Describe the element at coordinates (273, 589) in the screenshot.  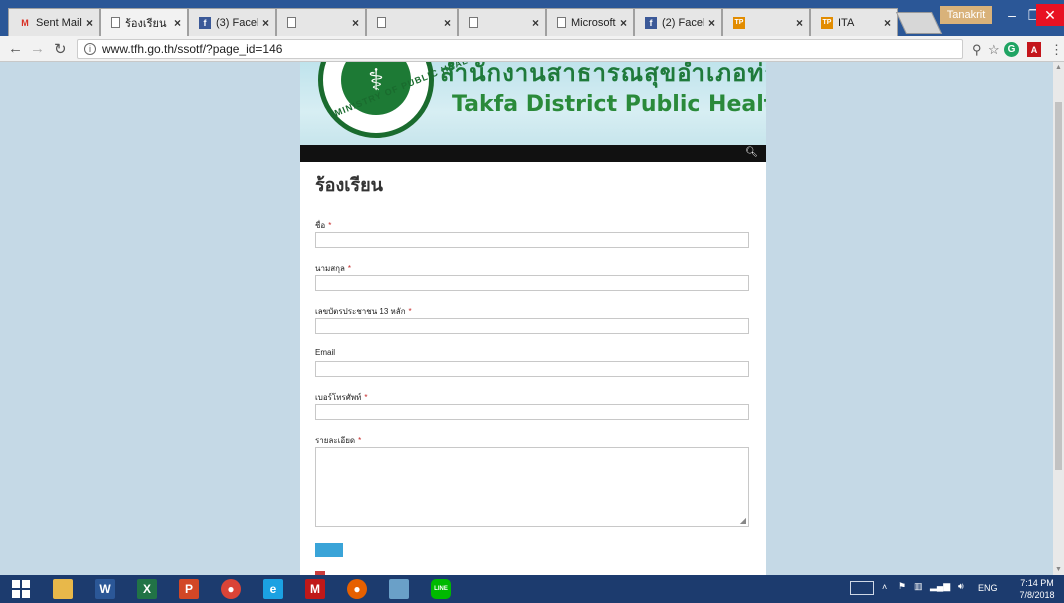
I see `taskbar-app-internet-explorer: e` at that location.